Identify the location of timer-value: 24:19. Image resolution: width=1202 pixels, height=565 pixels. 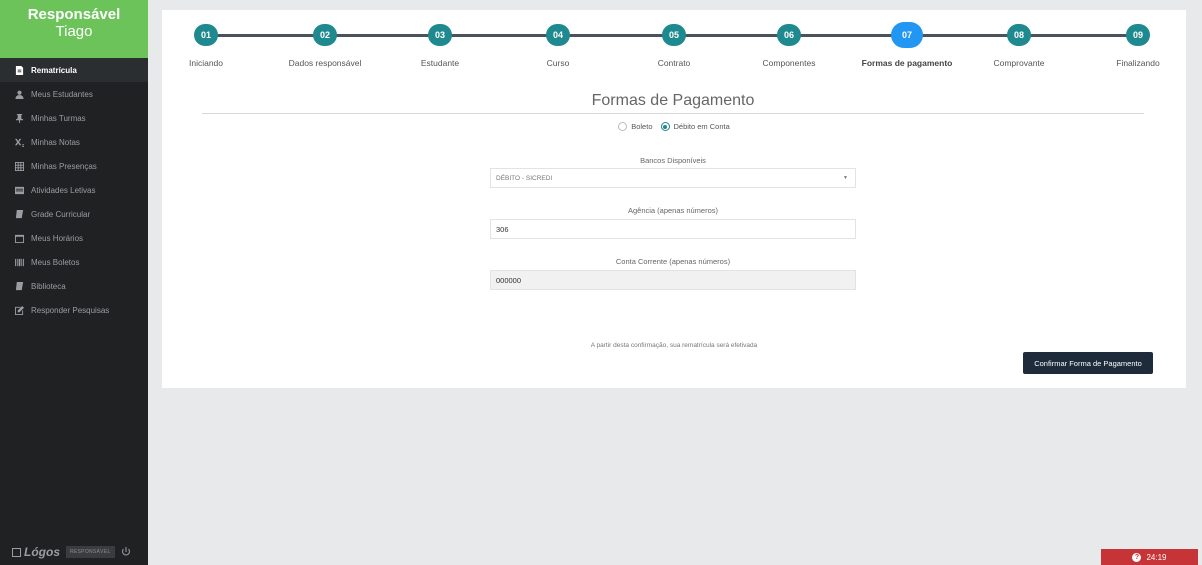
(1156, 557).